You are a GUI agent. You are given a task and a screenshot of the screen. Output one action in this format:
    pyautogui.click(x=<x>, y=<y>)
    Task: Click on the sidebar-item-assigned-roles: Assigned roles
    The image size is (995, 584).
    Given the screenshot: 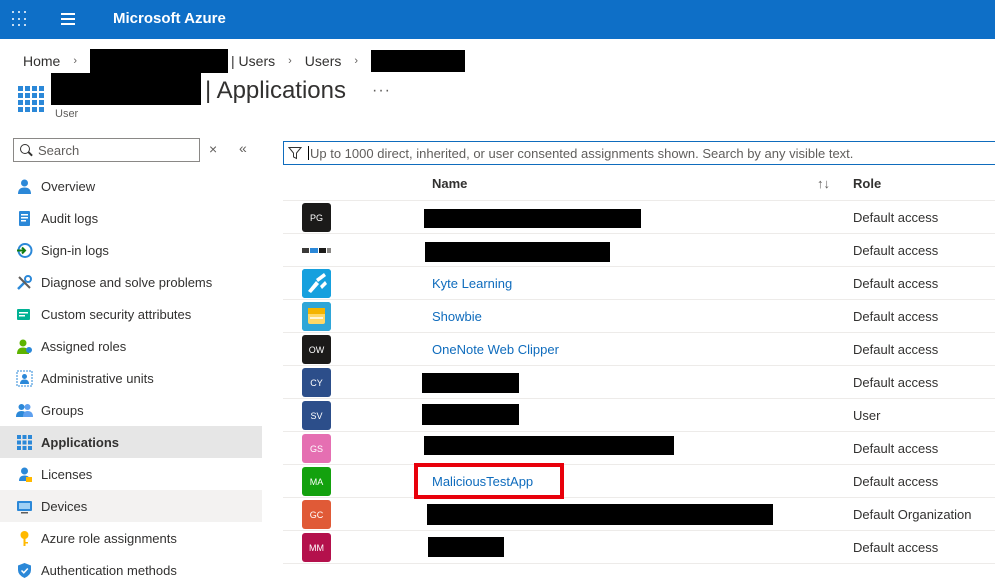 What is the action you would take?
    pyautogui.click(x=131, y=346)
    